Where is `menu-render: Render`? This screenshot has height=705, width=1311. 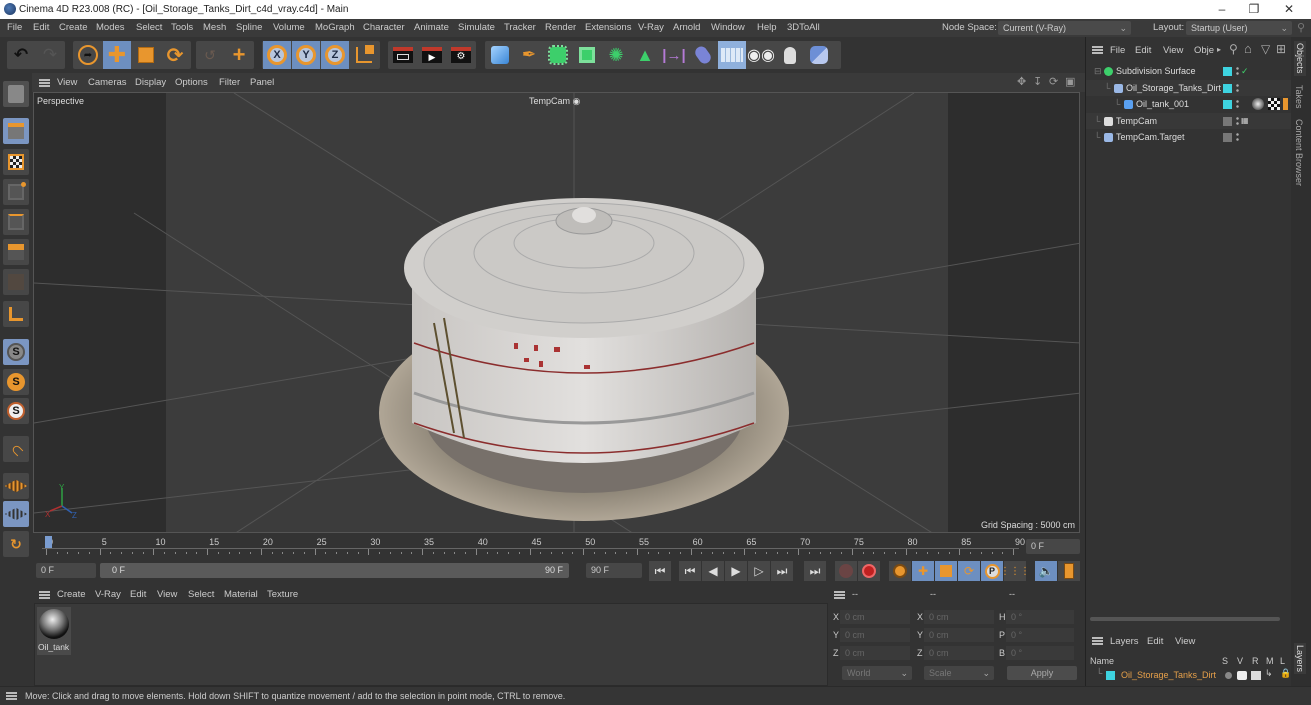
menu-render: Render is located at coordinates (560, 27).